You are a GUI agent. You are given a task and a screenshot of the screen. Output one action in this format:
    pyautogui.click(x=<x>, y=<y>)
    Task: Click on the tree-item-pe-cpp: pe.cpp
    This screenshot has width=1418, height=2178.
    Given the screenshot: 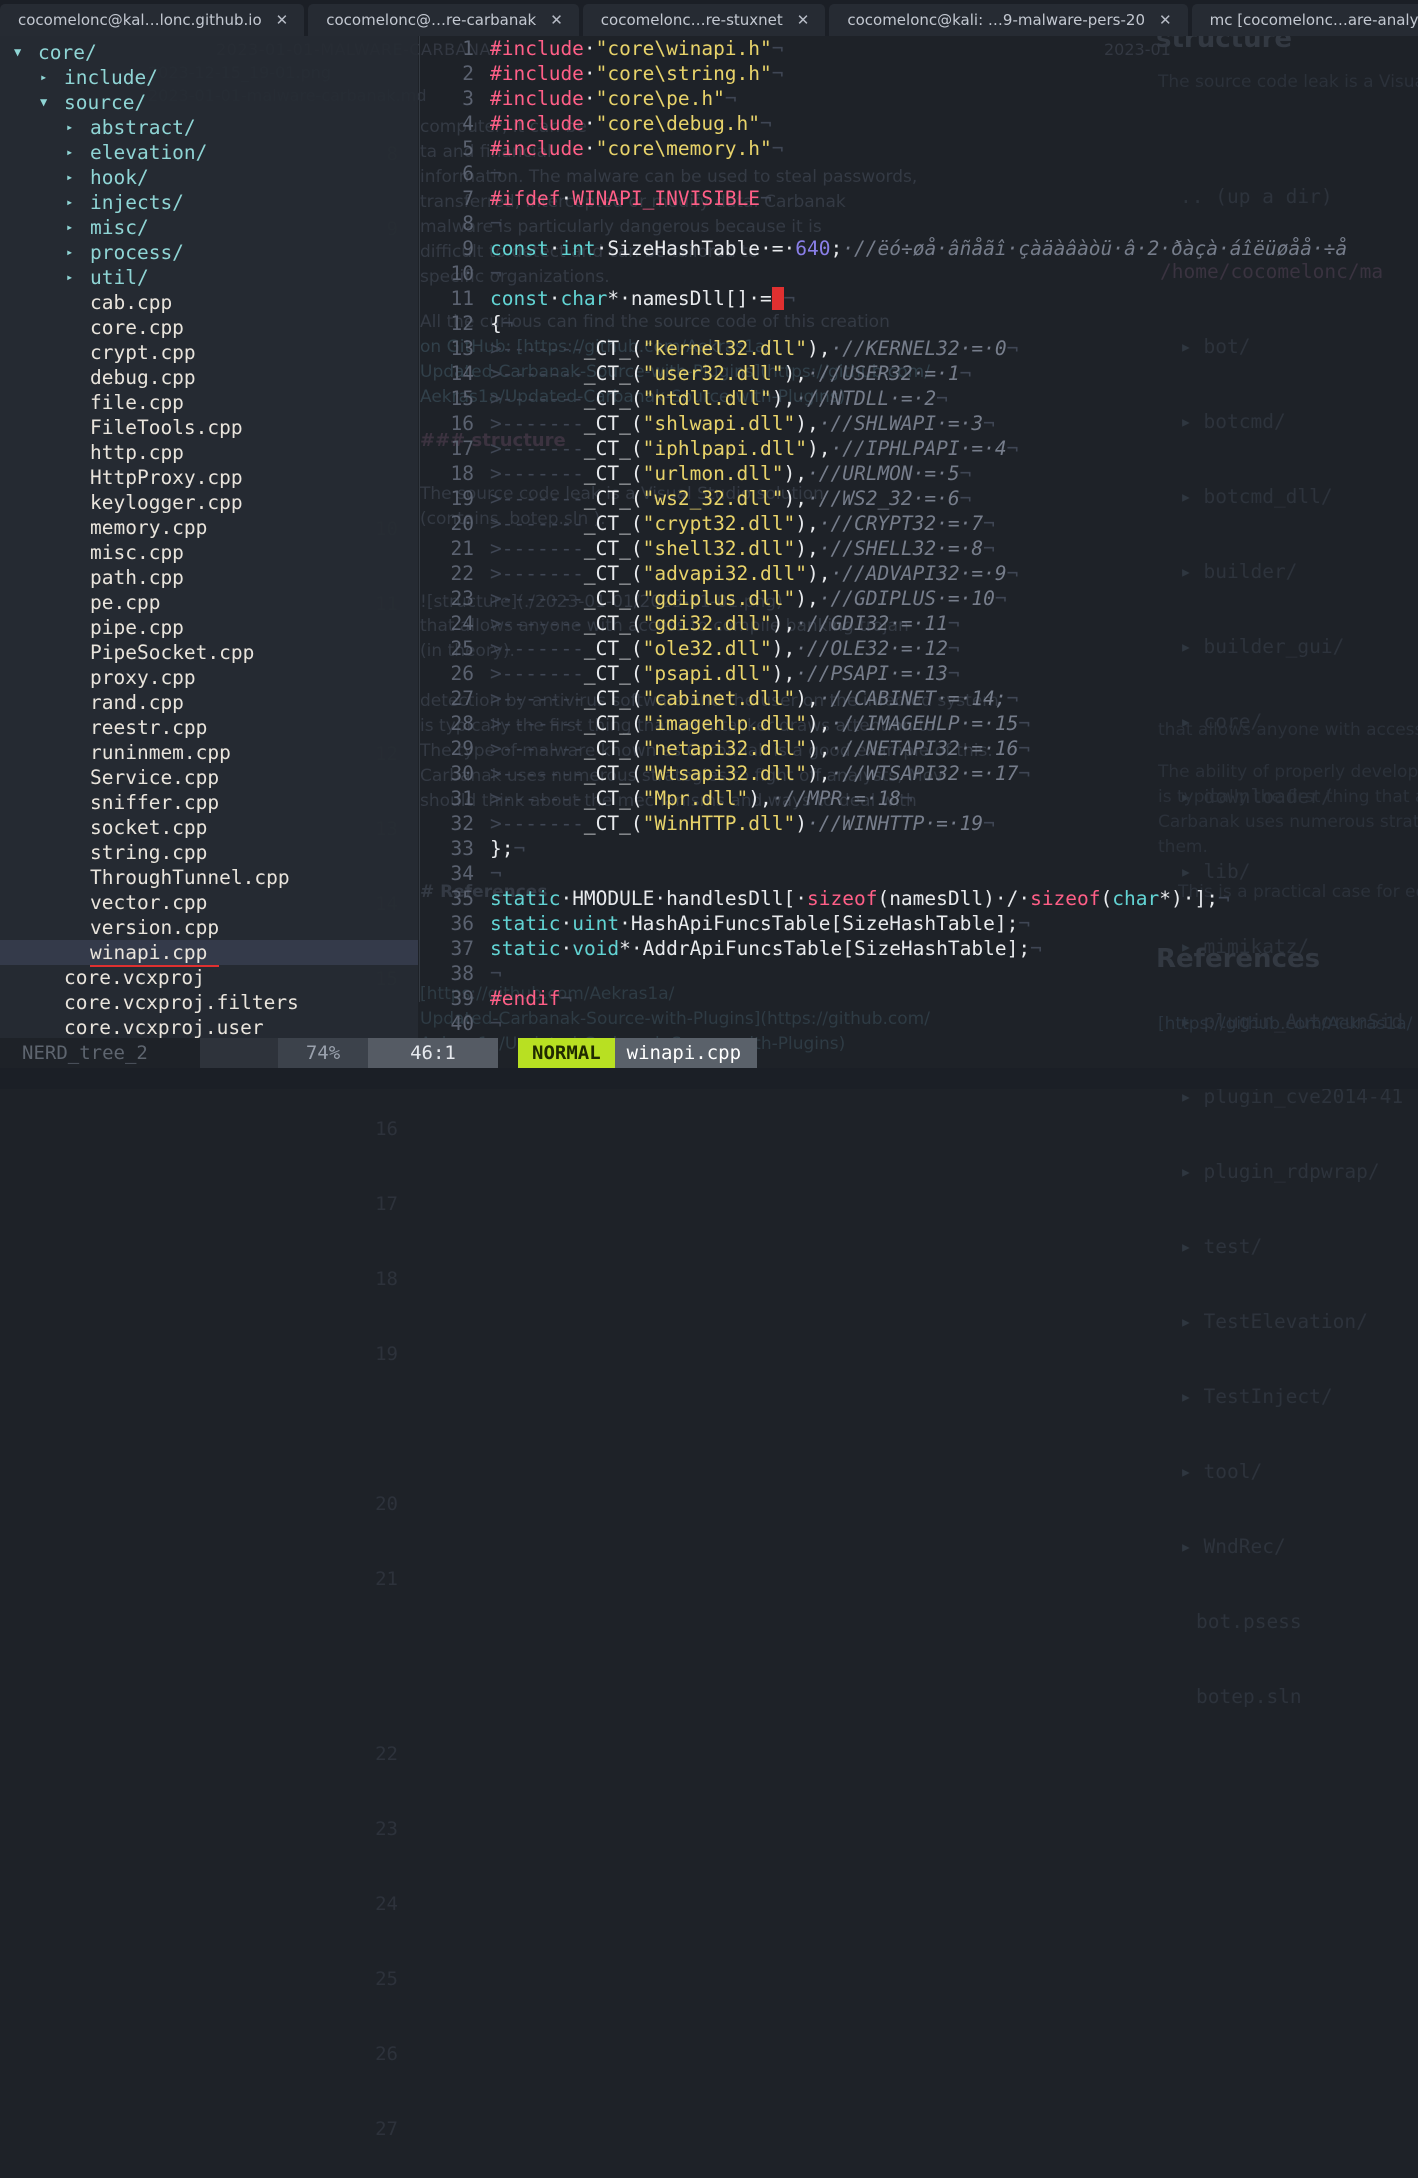 What is the action you would take?
    pyautogui.click(x=209, y=602)
    